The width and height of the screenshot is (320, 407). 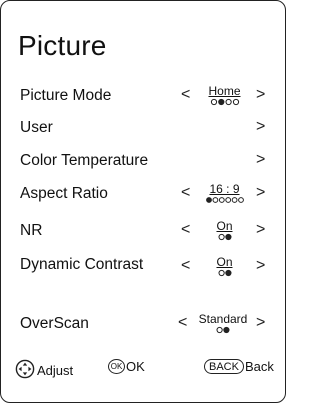 I want to click on menu-item-overscan: OverScan < Standard >, so click(x=144, y=323).